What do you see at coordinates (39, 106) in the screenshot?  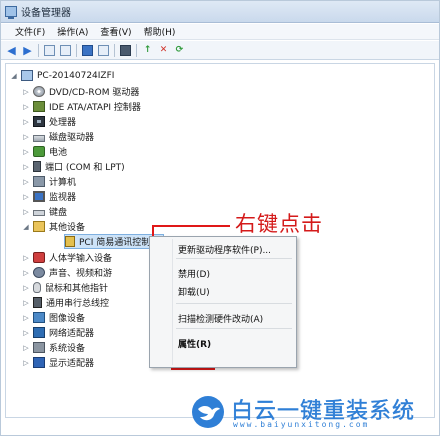 I see `ide-controller-icon` at bounding box center [39, 106].